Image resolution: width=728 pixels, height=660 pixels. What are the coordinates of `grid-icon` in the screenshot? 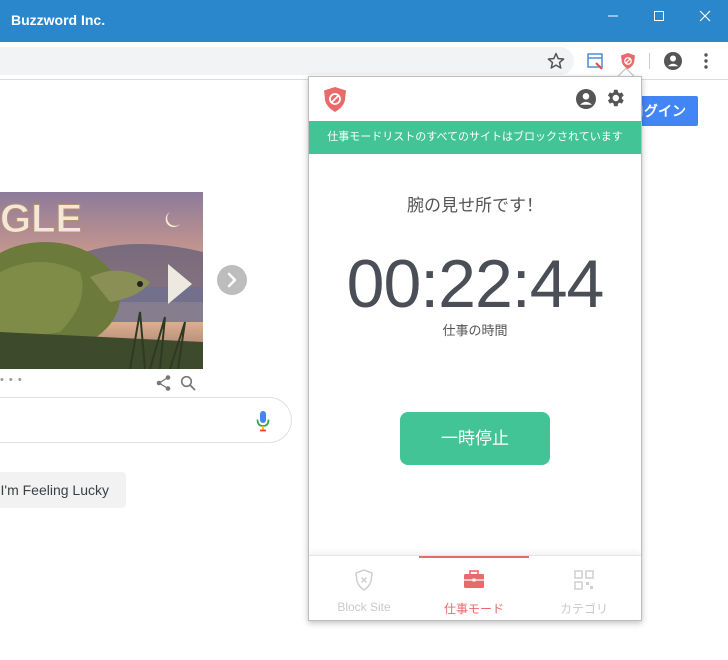 It's located at (584, 580).